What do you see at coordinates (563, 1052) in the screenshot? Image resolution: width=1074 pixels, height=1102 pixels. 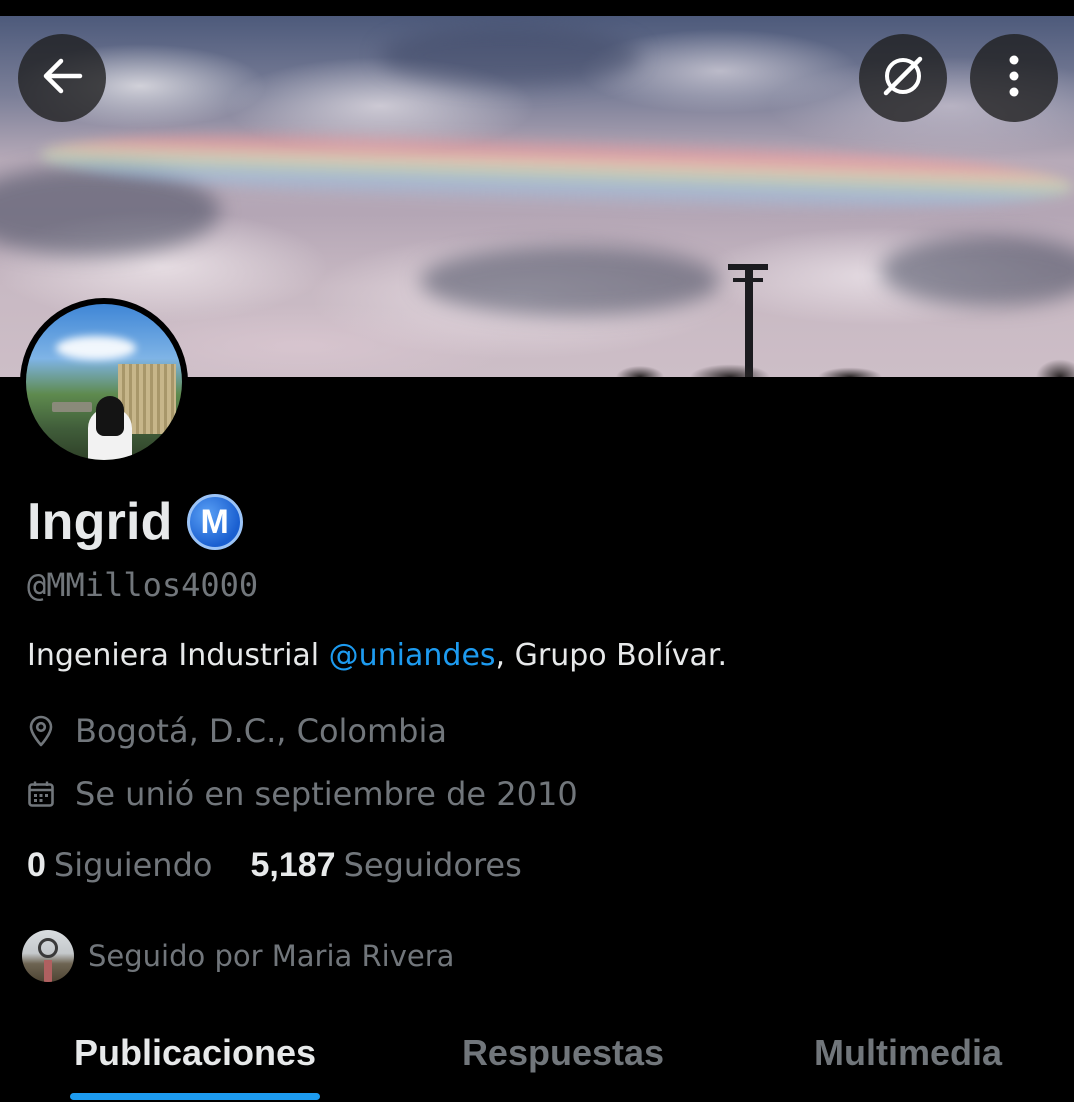 I see `tab-label: Respuestas` at bounding box center [563, 1052].